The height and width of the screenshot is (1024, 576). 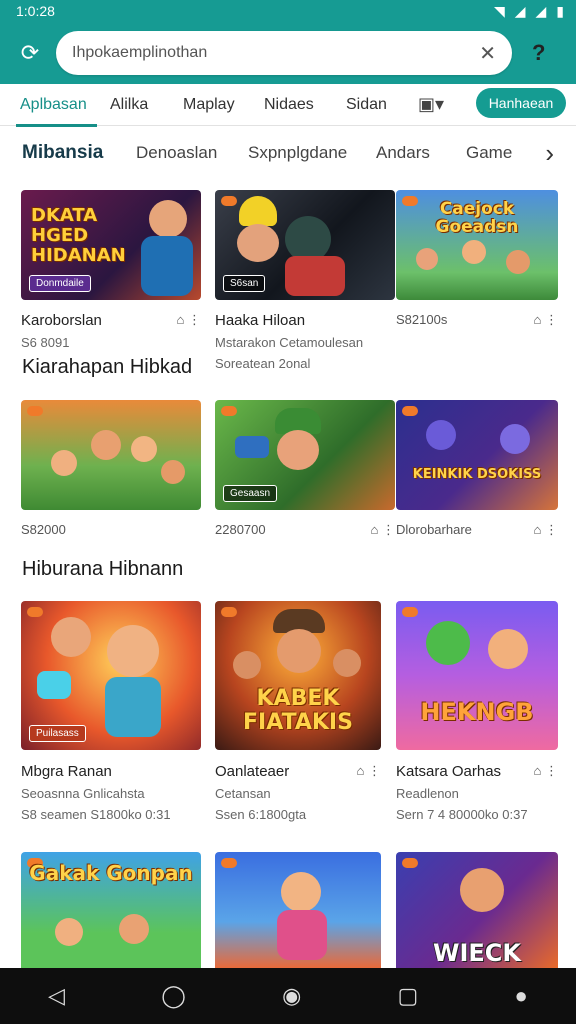 I want to click on game-title: S82000, so click(x=43, y=529).